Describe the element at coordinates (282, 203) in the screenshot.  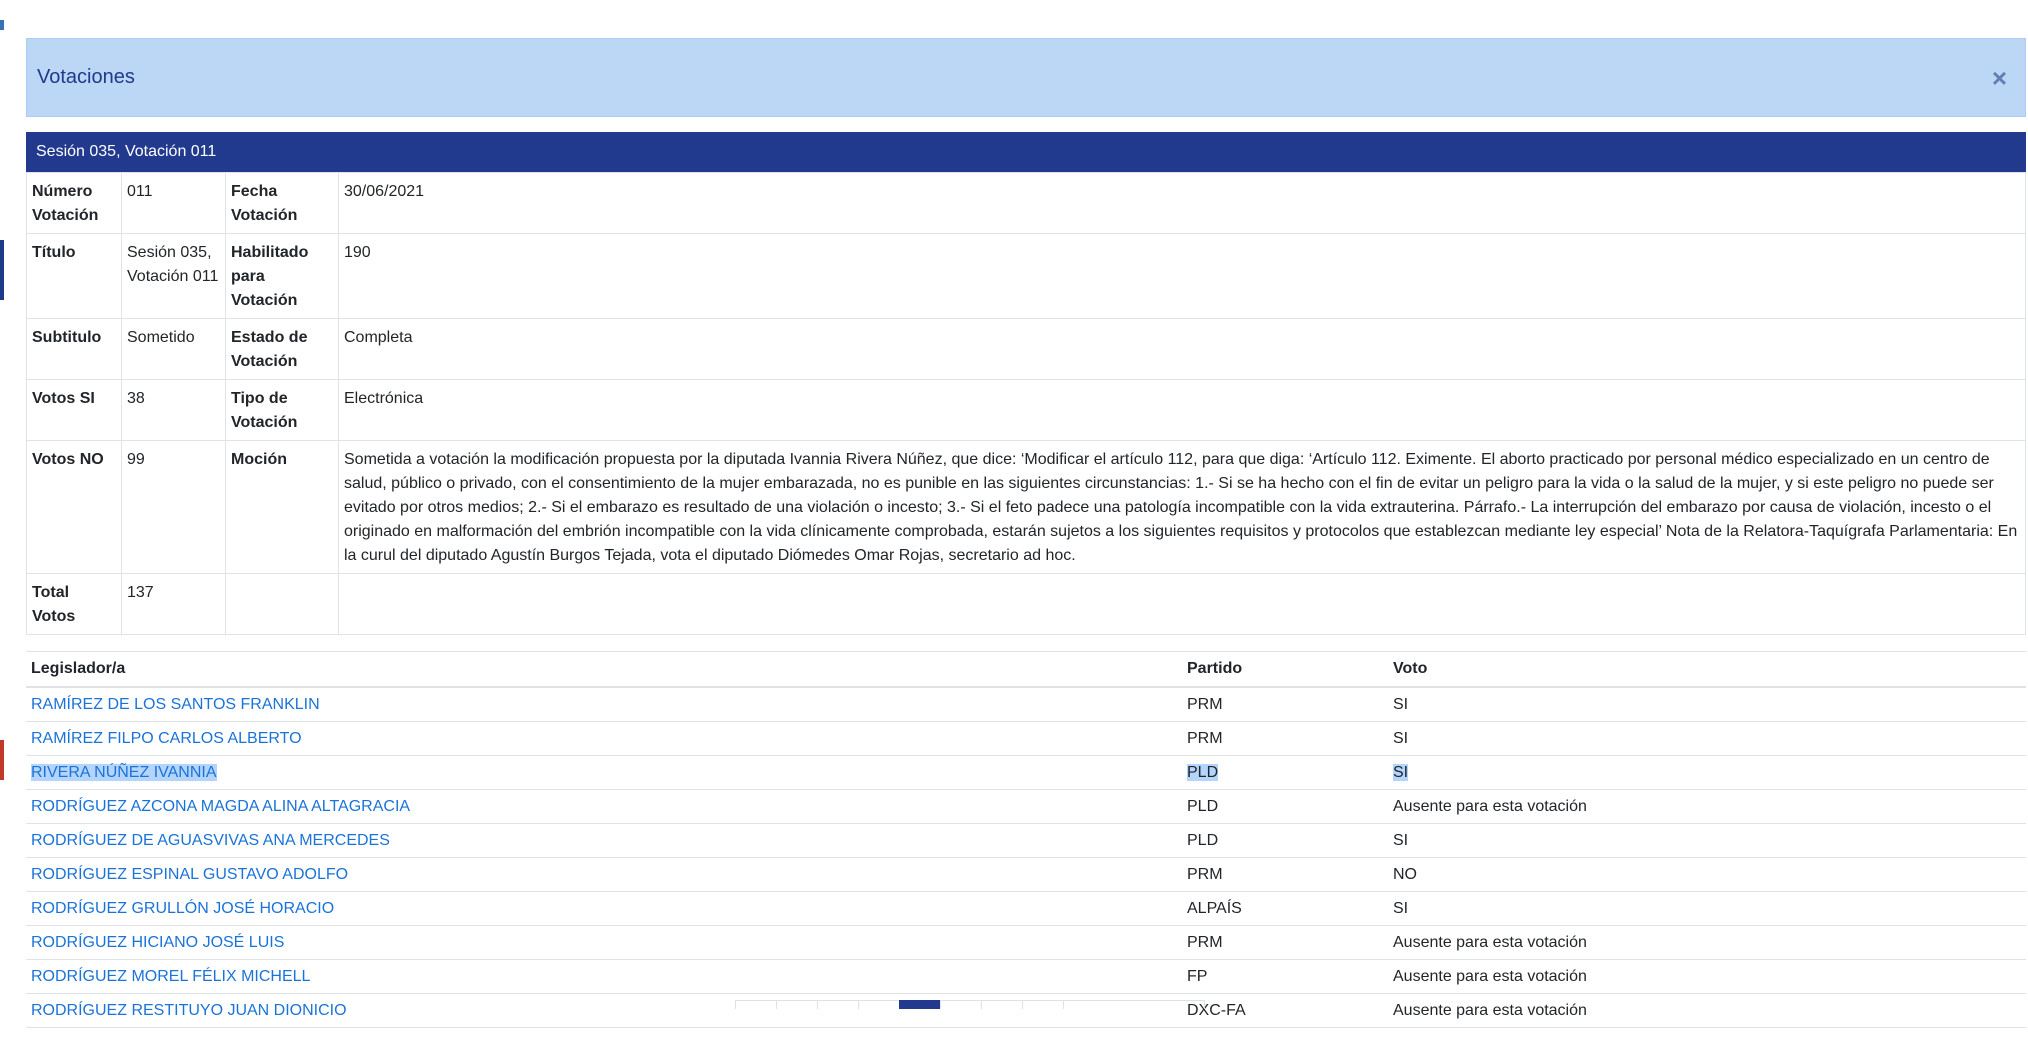
I see `fecha-votacion-label: Fecha Votación` at that location.